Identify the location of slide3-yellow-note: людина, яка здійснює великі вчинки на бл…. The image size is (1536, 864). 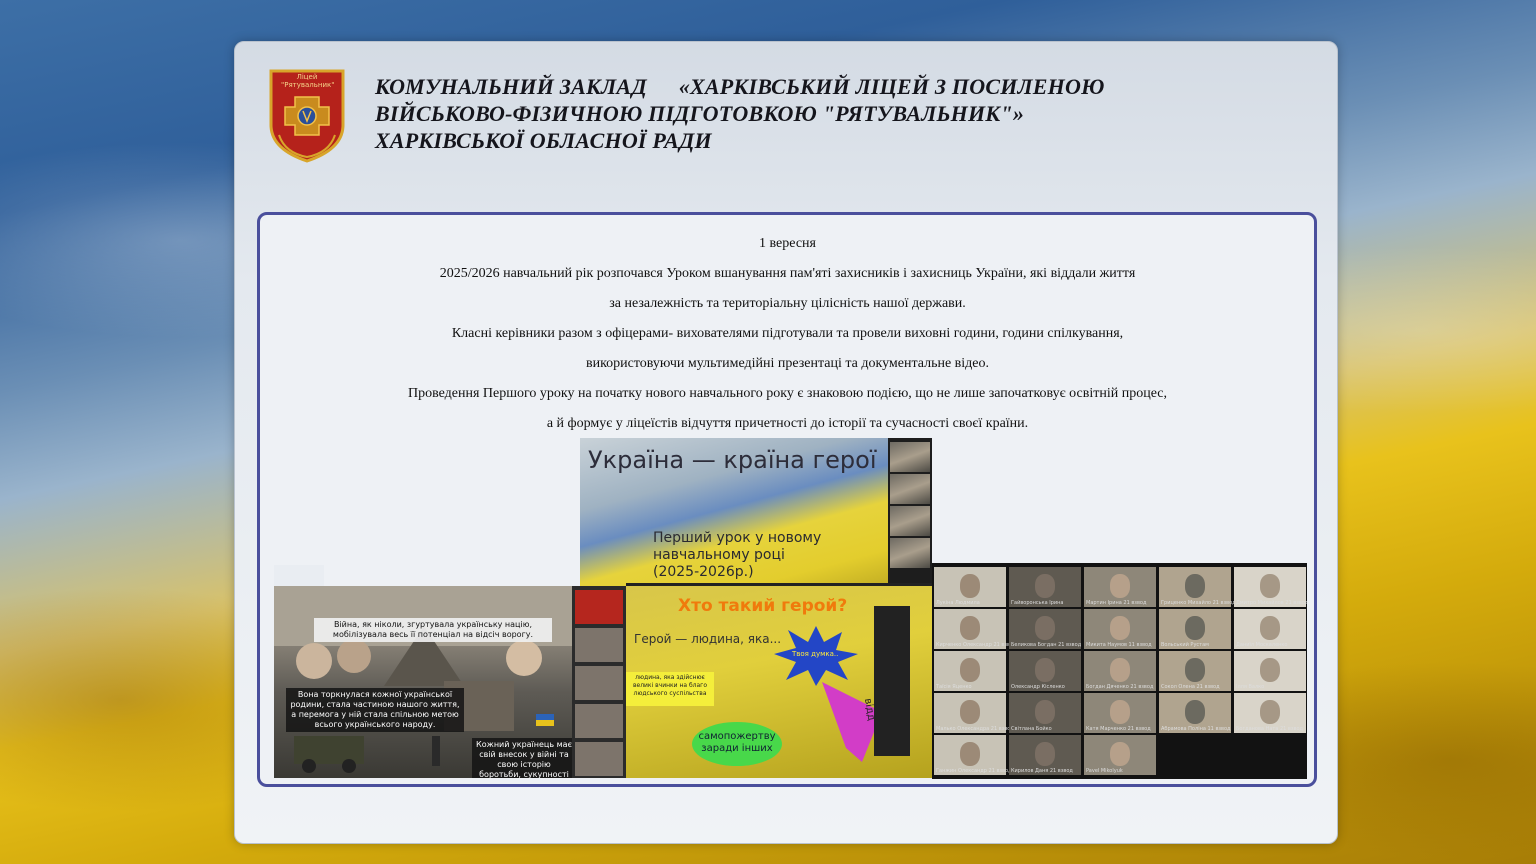
(670, 689).